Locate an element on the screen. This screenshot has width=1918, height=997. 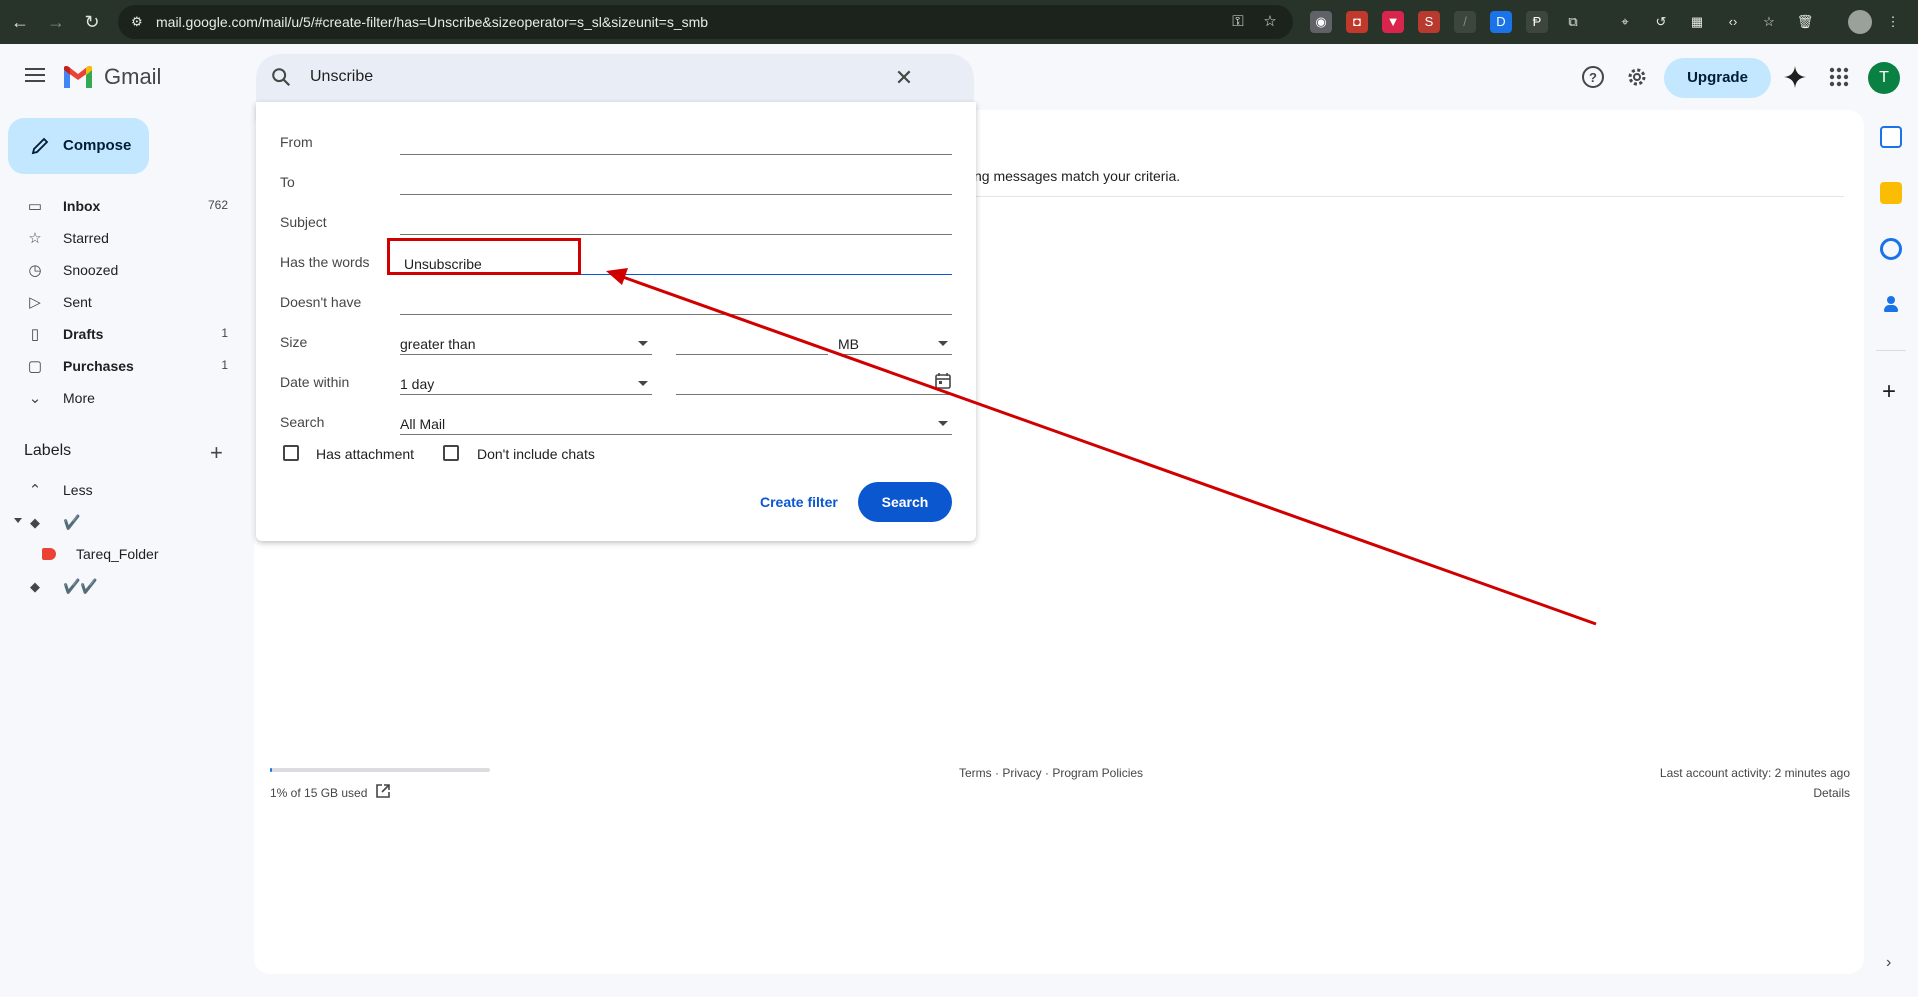
site-info-icon: ⚙ is located at coordinates (139, 22).